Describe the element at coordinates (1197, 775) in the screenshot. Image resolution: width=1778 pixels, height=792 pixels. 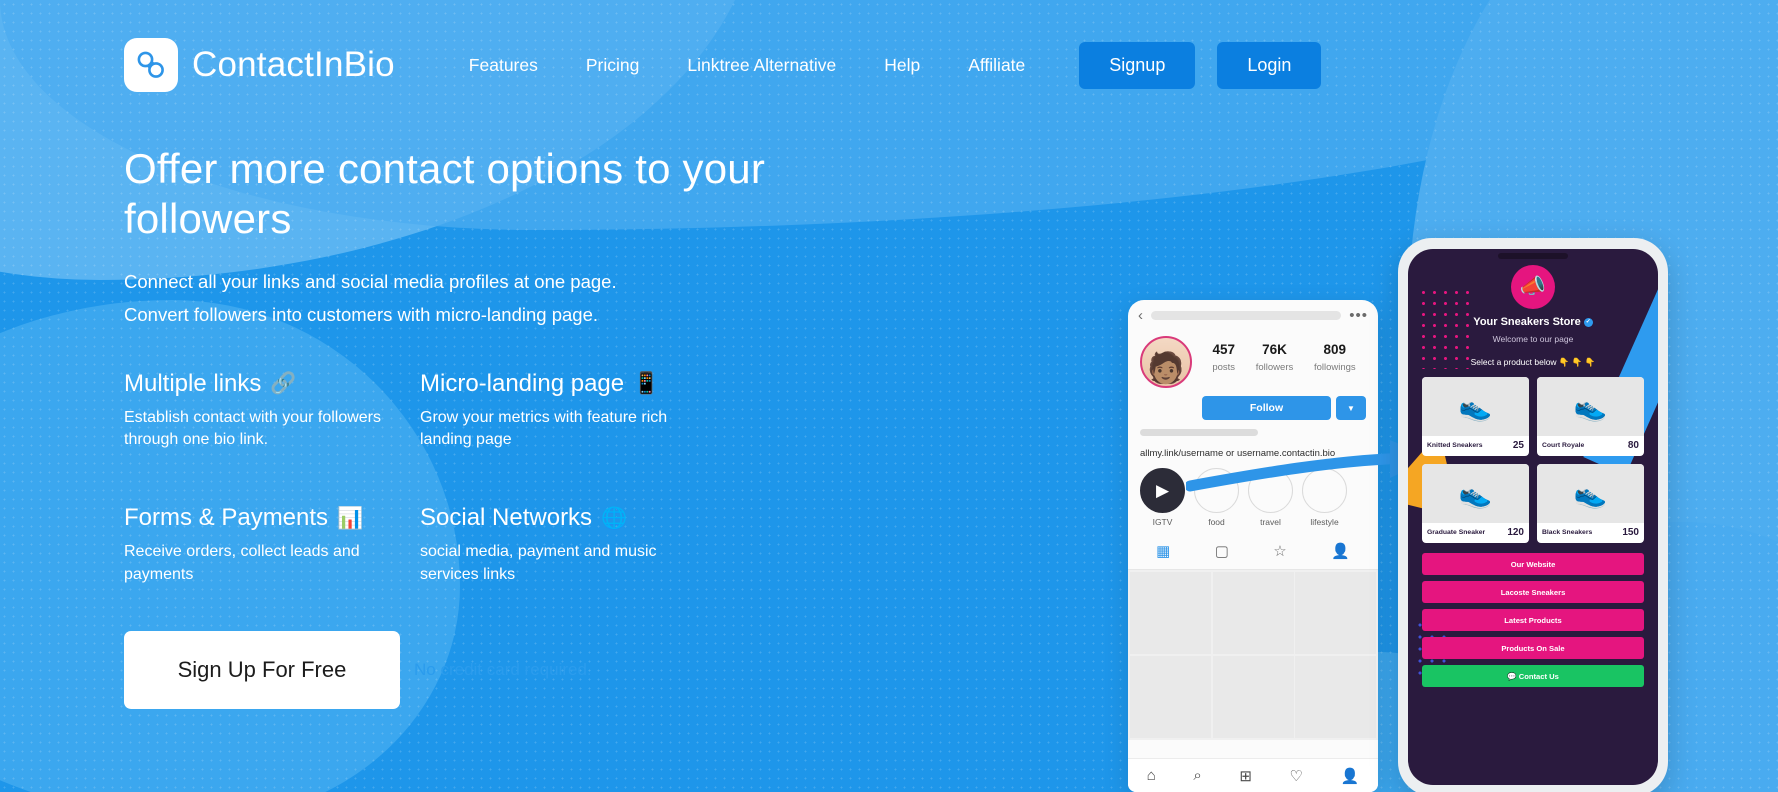
I see `search-icon: ⌕` at that location.